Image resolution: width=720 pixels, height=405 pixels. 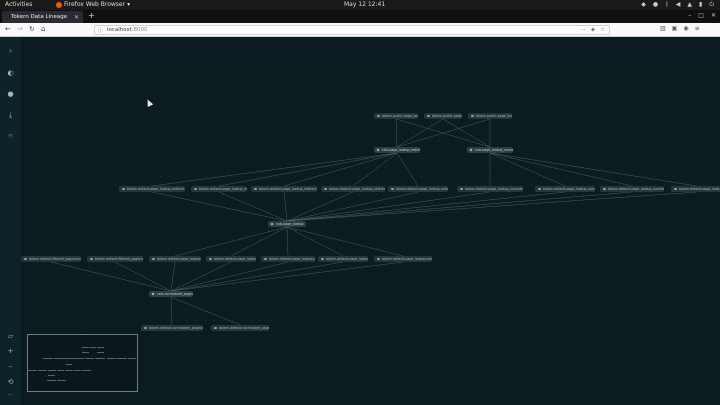 What do you see at coordinates (288, 259) in the screenshot?
I see `column-node: tokern.default.page_lookup.page_version` at bounding box center [288, 259].